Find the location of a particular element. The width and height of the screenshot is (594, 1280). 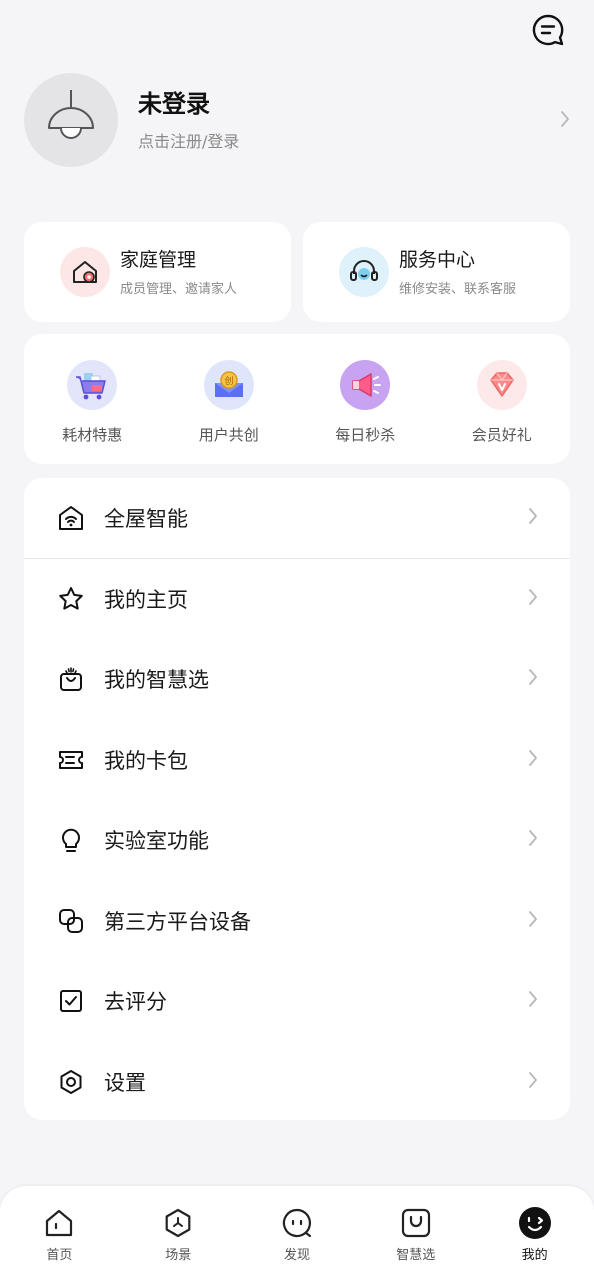

tab-smart-select: 智慧选 is located at coordinates (415, 1233).